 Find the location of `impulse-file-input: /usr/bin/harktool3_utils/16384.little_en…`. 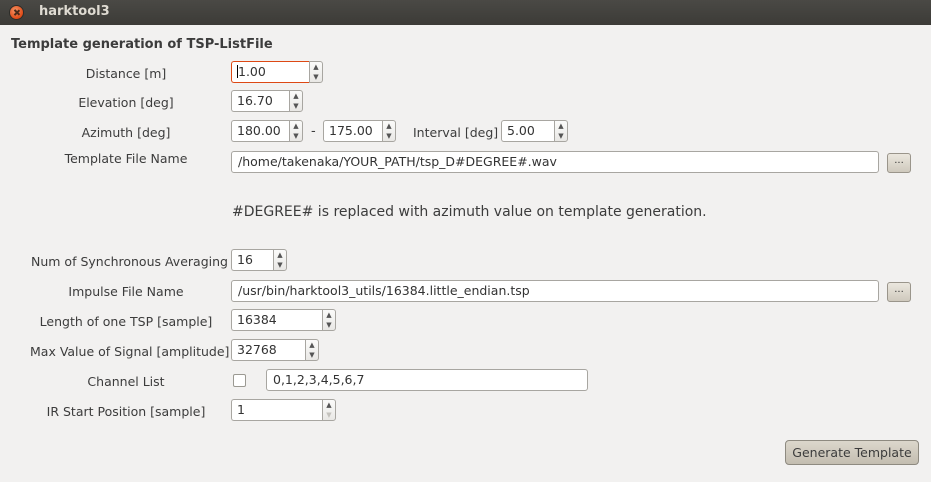

impulse-file-input: /usr/bin/harktool3_utils/16384.little_en… is located at coordinates (555, 291).